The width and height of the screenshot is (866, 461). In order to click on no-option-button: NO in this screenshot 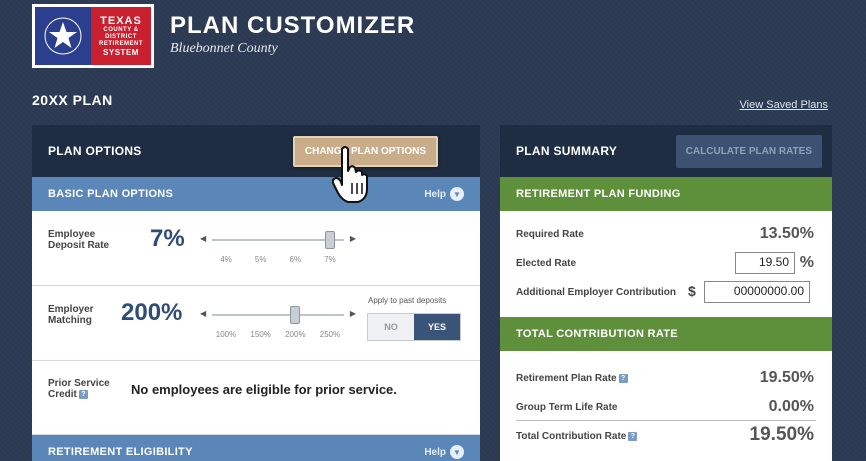, I will do `click(391, 327)`.